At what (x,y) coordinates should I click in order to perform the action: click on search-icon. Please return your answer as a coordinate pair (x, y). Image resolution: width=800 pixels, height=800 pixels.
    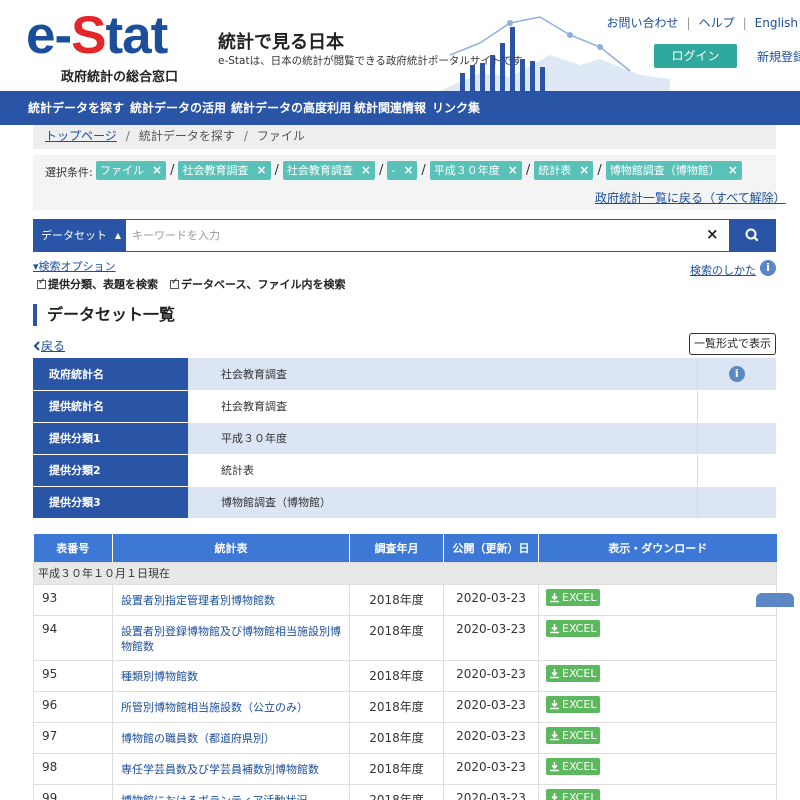
    Looking at the image, I should click on (752, 235).